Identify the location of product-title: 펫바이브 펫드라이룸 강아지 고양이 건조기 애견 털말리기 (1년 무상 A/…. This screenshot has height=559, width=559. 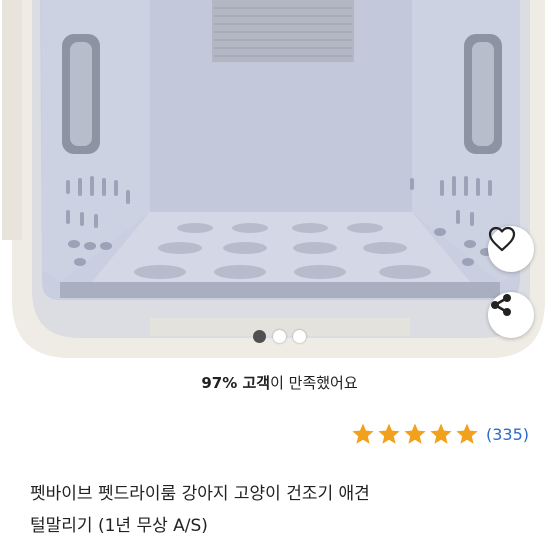
(280, 510).